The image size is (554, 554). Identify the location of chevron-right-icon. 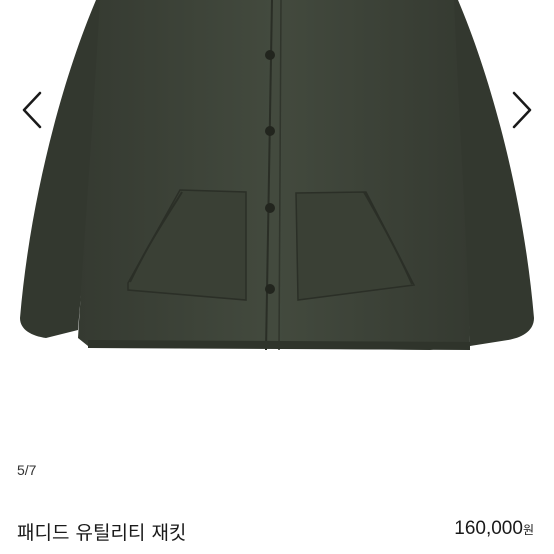
(522, 110).